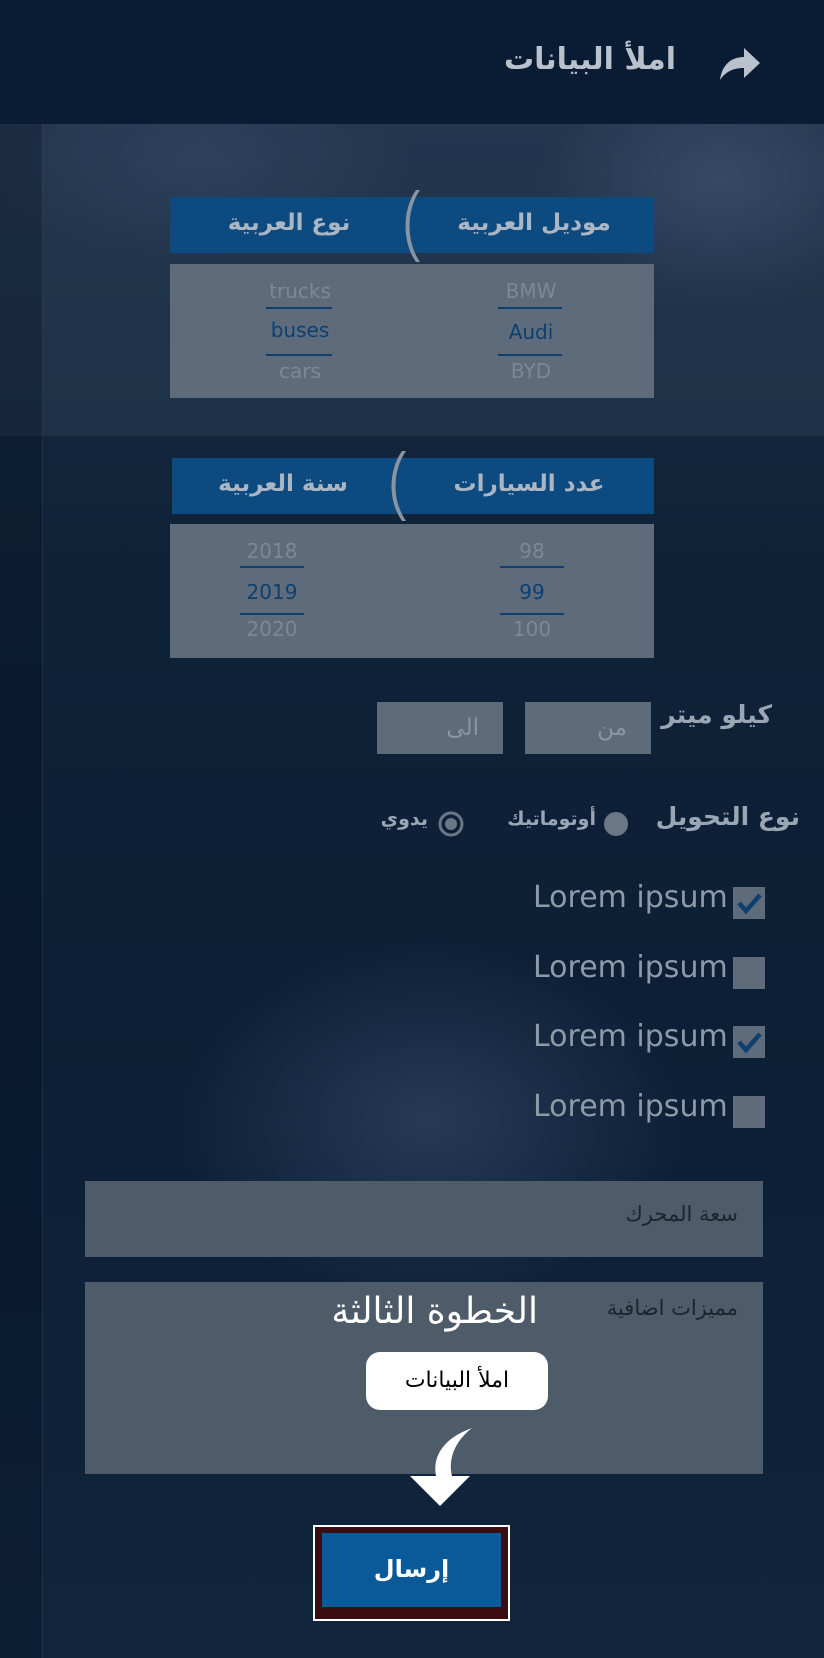 Image resolution: width=824 pixels, height=1658 pixels. Describe the element at coordinates (682, 1214) in the screenshot. I see `engine-capacity-placeholder: سعة المحرك` at that location.